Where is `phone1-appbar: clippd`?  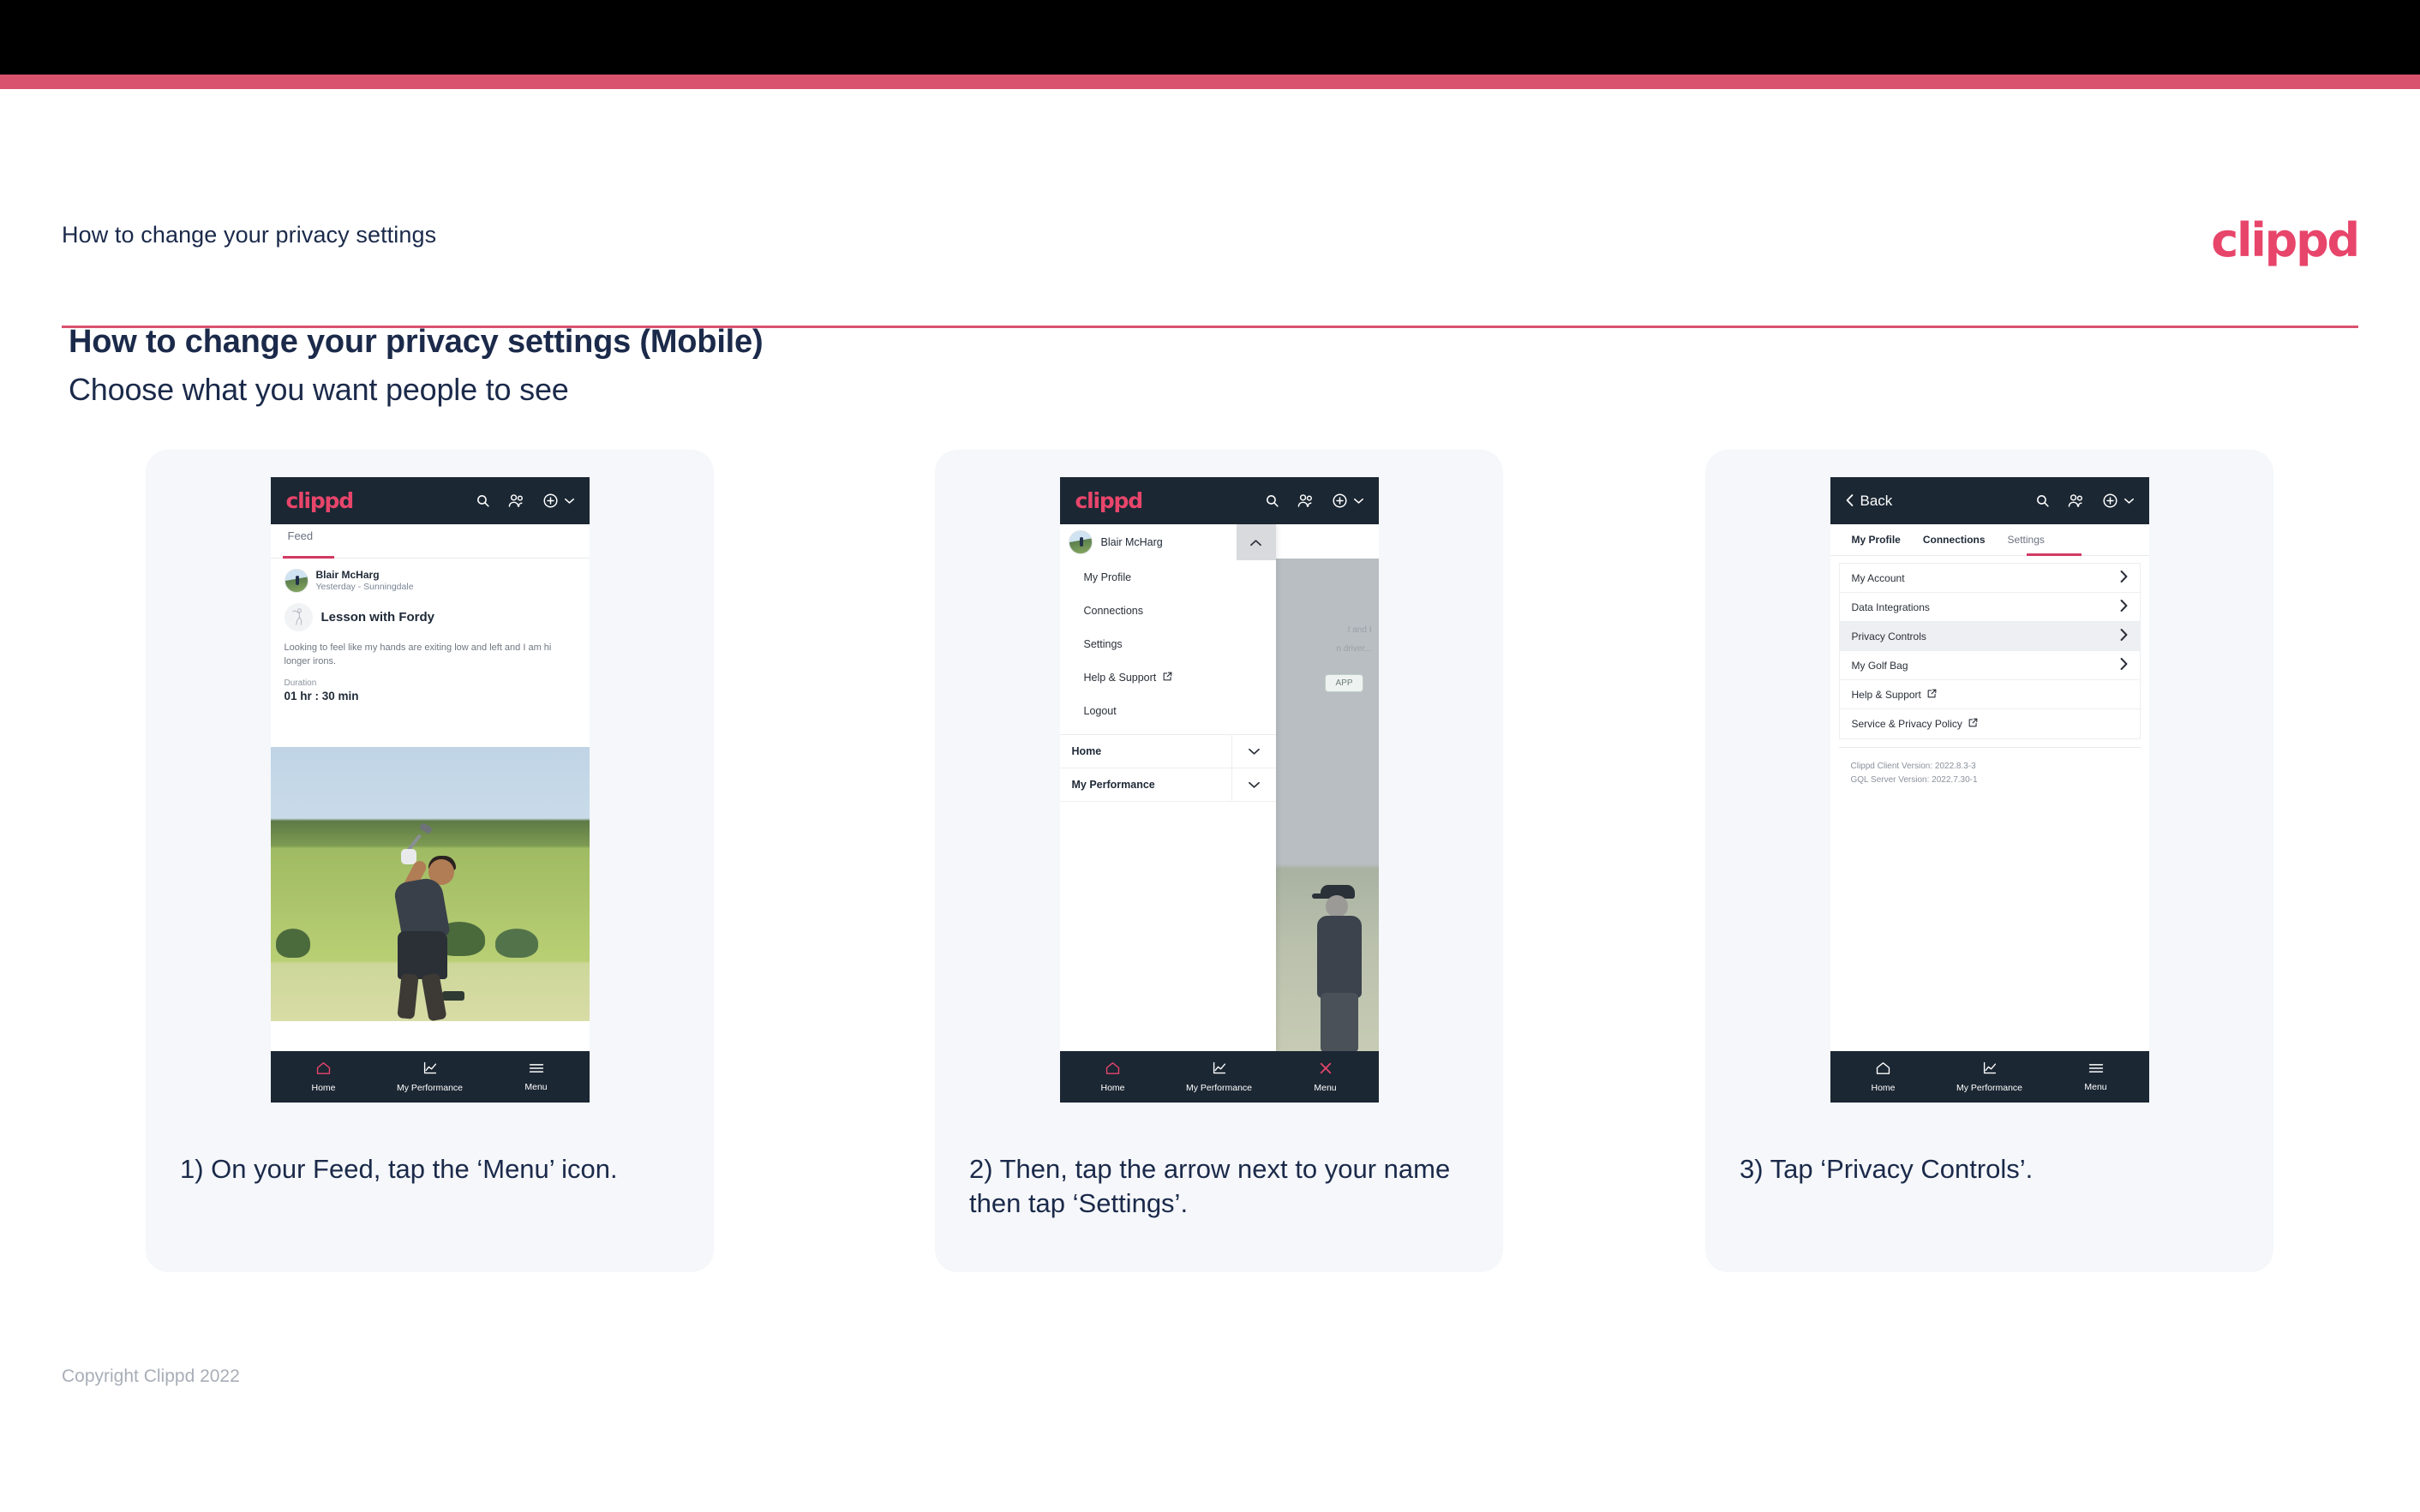 phone1-appbar: clippd is located at coordinates (430, 501).